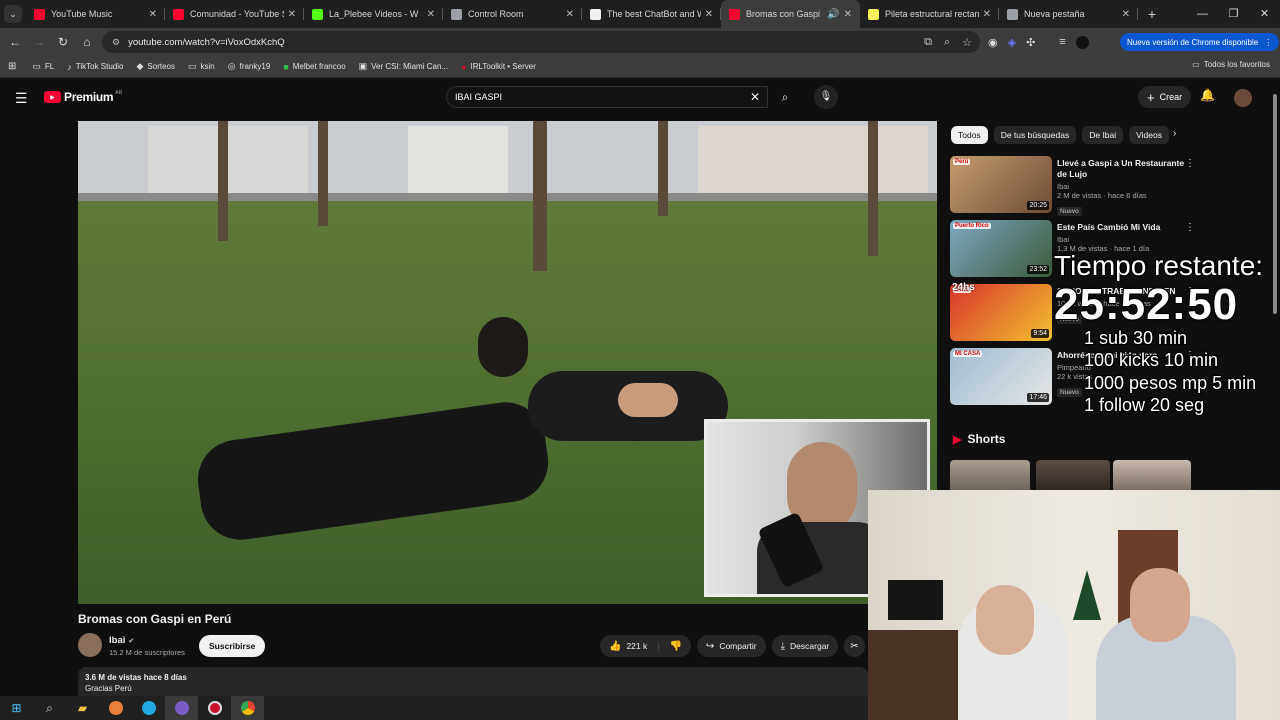 The image size is (1280, 720). Describe the element at coordinates (1165, 97) in the screenshot. I see `create-button: + Crear` at that location.